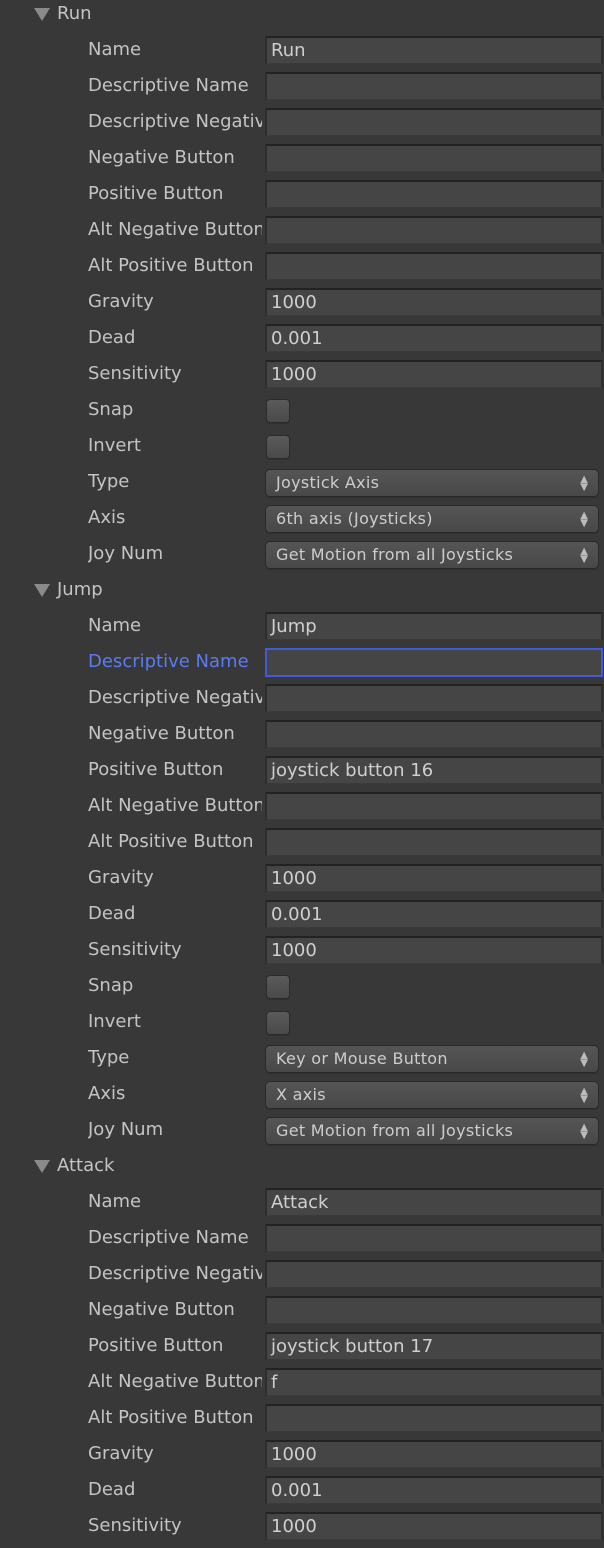  I want to click on field-row-joy-num: Joy Num Get Motion from all Joysticks ▲ ▼, so click(302, 1130).